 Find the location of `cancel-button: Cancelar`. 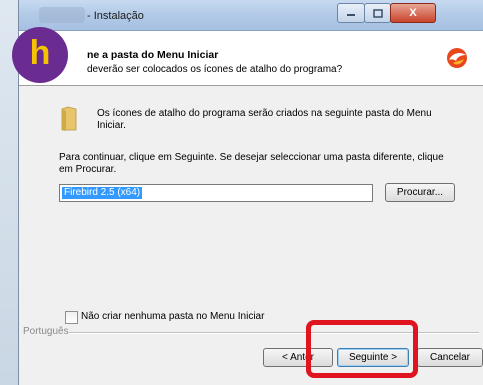

cancel-button: Cancelar is located at coordinates (450, 357).